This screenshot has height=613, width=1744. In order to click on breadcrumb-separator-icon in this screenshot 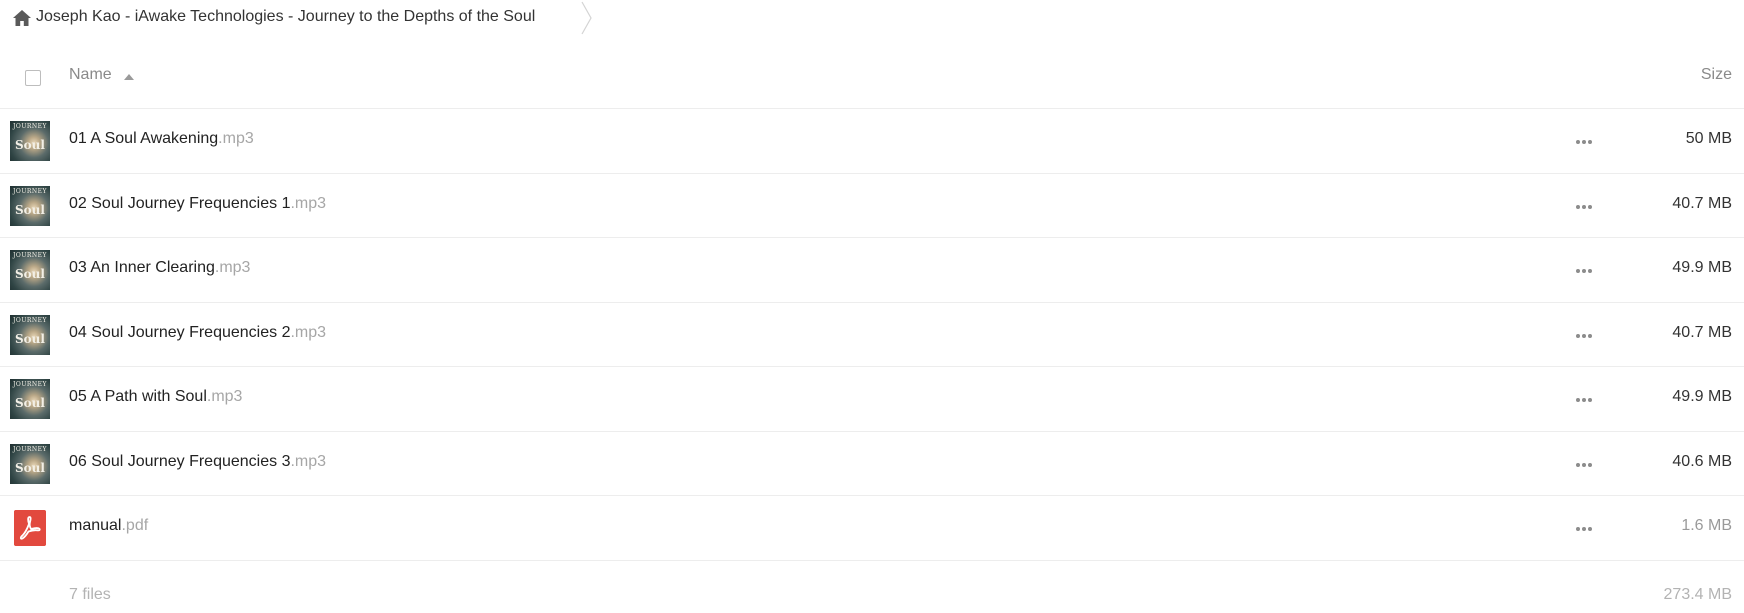, I will do `click(586, 18)`.